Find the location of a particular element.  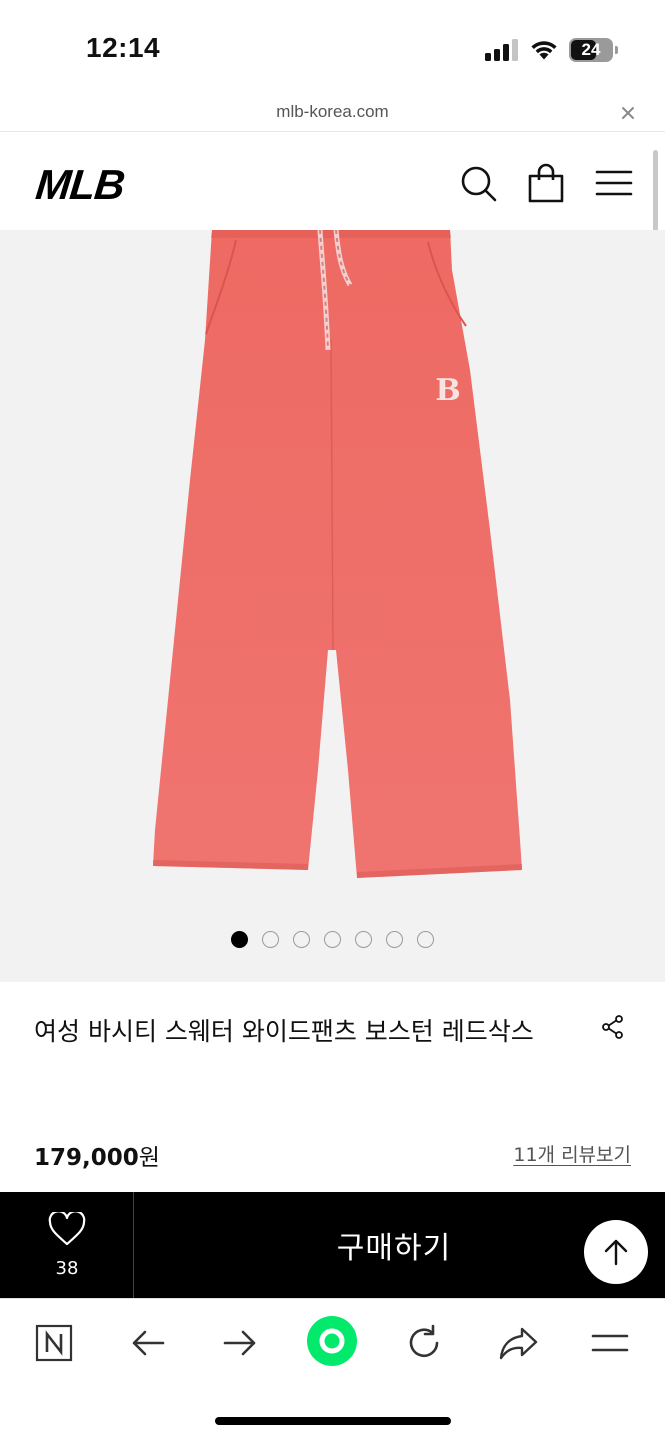

back-arrow-icon is located at coordinates (148, 1343).